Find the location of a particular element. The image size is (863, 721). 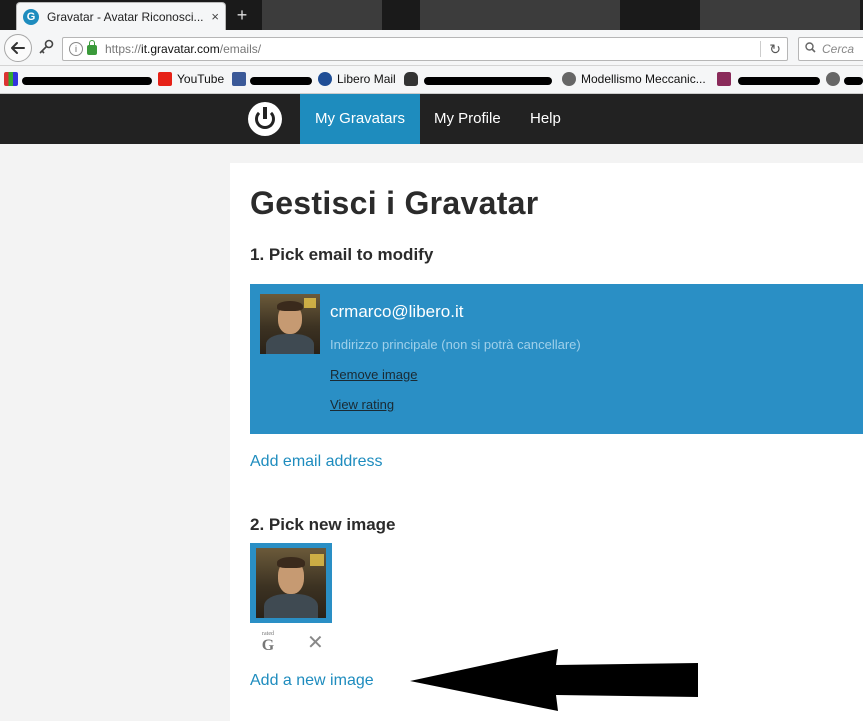

nav-my-gravatars: My Gravatars is located at coordinates (360, 119).